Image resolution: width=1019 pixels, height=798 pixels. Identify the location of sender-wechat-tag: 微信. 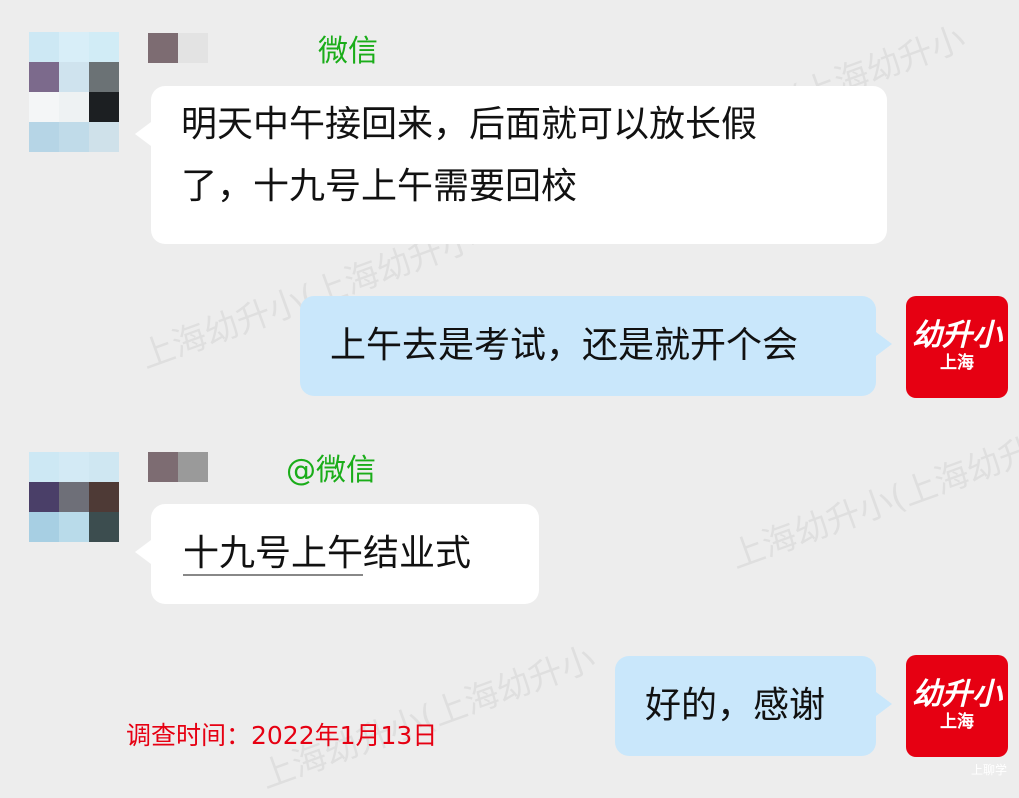
(348, 51).